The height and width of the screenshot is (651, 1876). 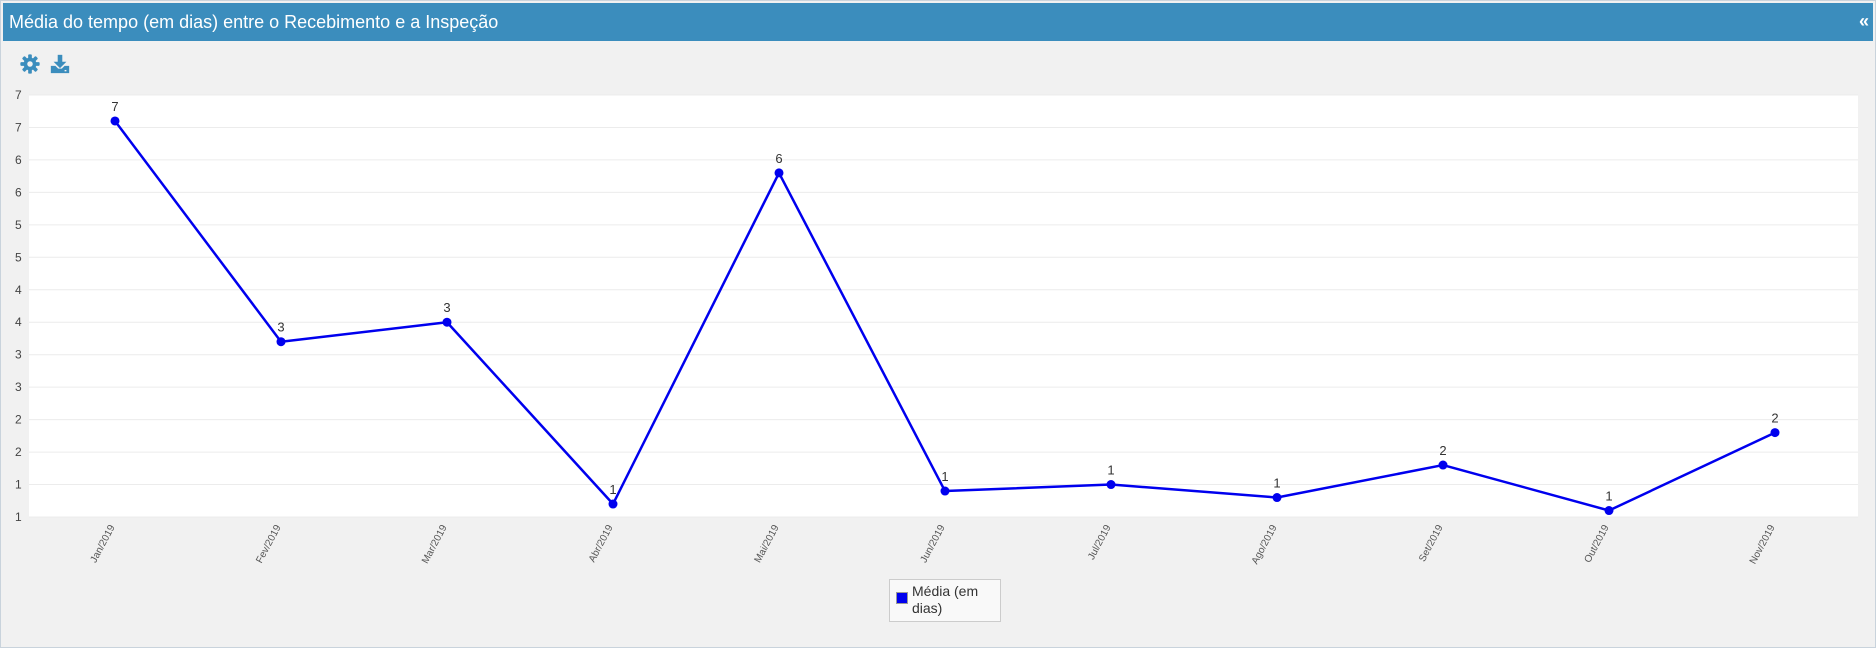 What do you see at coordinates (767, 544) in the screenshot?
I see `x-tick-label: Mai/2019` at bounding box center [767, 544].